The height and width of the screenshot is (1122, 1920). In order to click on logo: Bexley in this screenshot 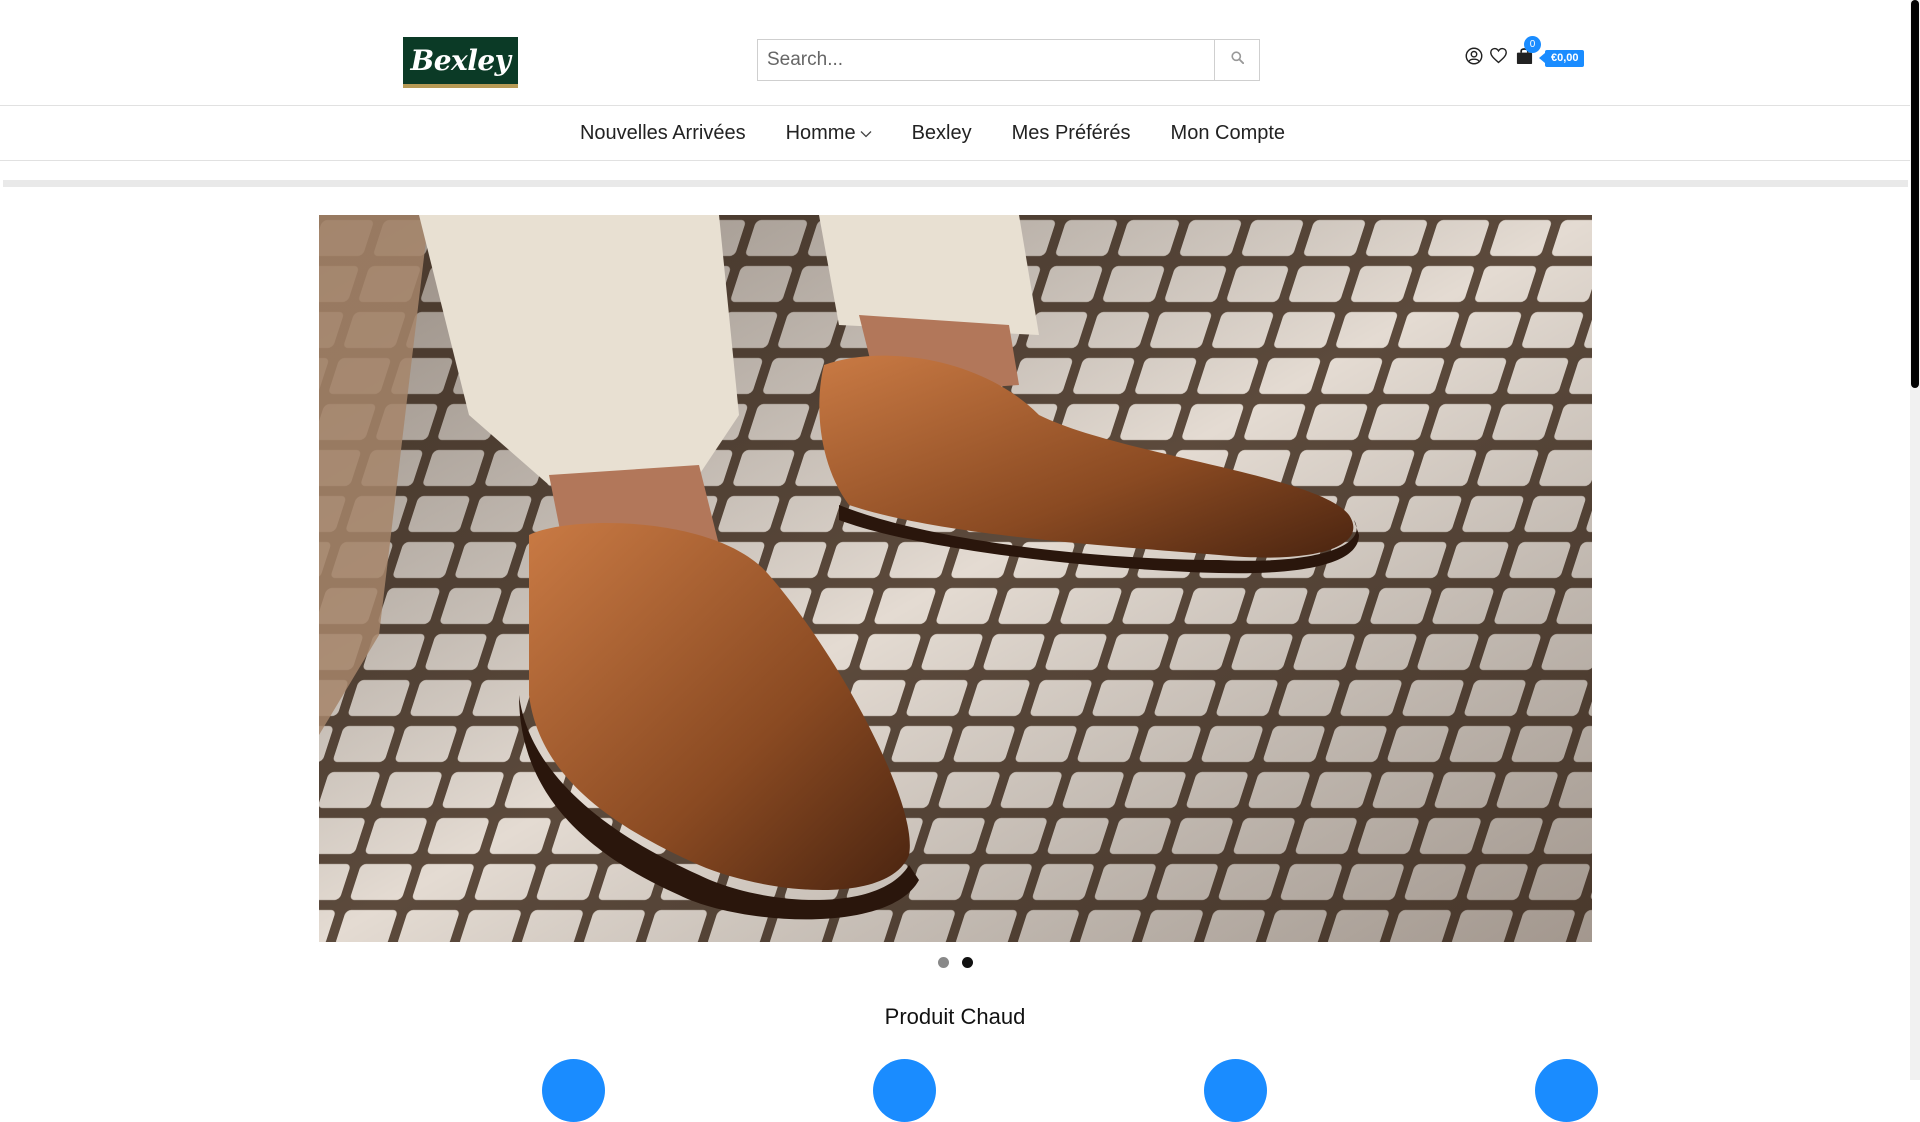, I will do `click(460, 62)`.